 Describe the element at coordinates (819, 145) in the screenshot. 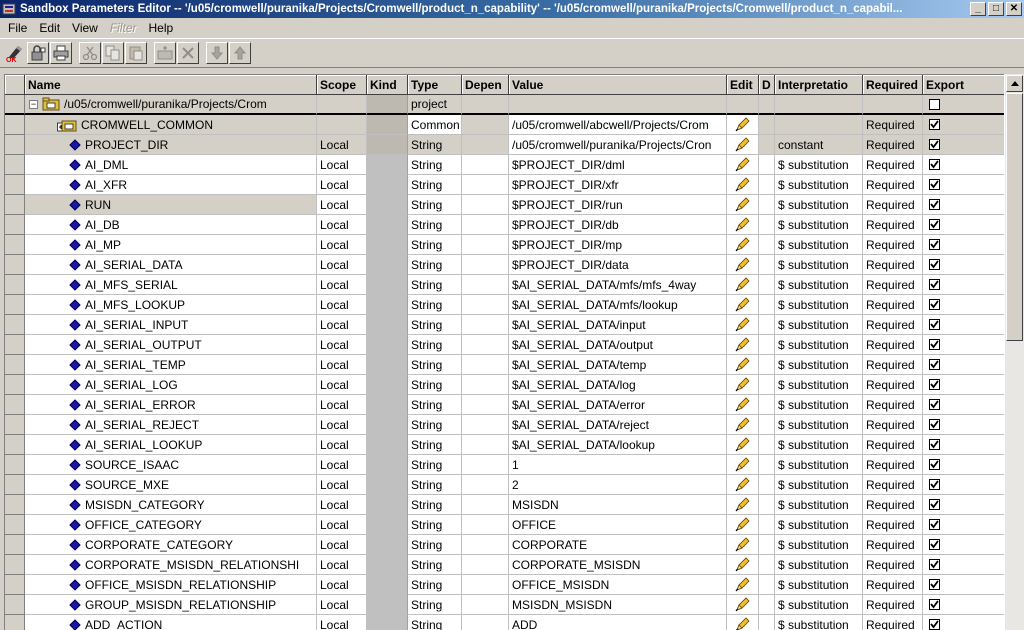

I see `interpretation-cell: constant` at that location.